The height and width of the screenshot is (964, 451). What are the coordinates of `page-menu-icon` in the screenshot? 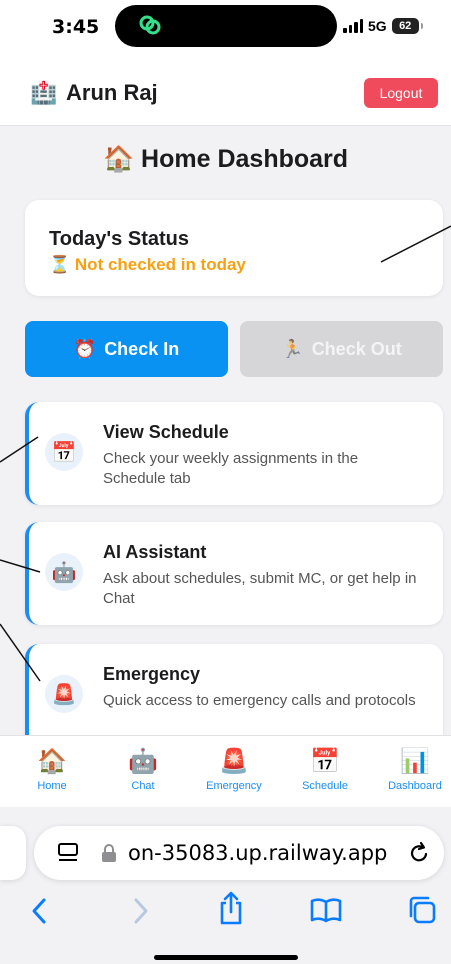 It's located at (68, 853).